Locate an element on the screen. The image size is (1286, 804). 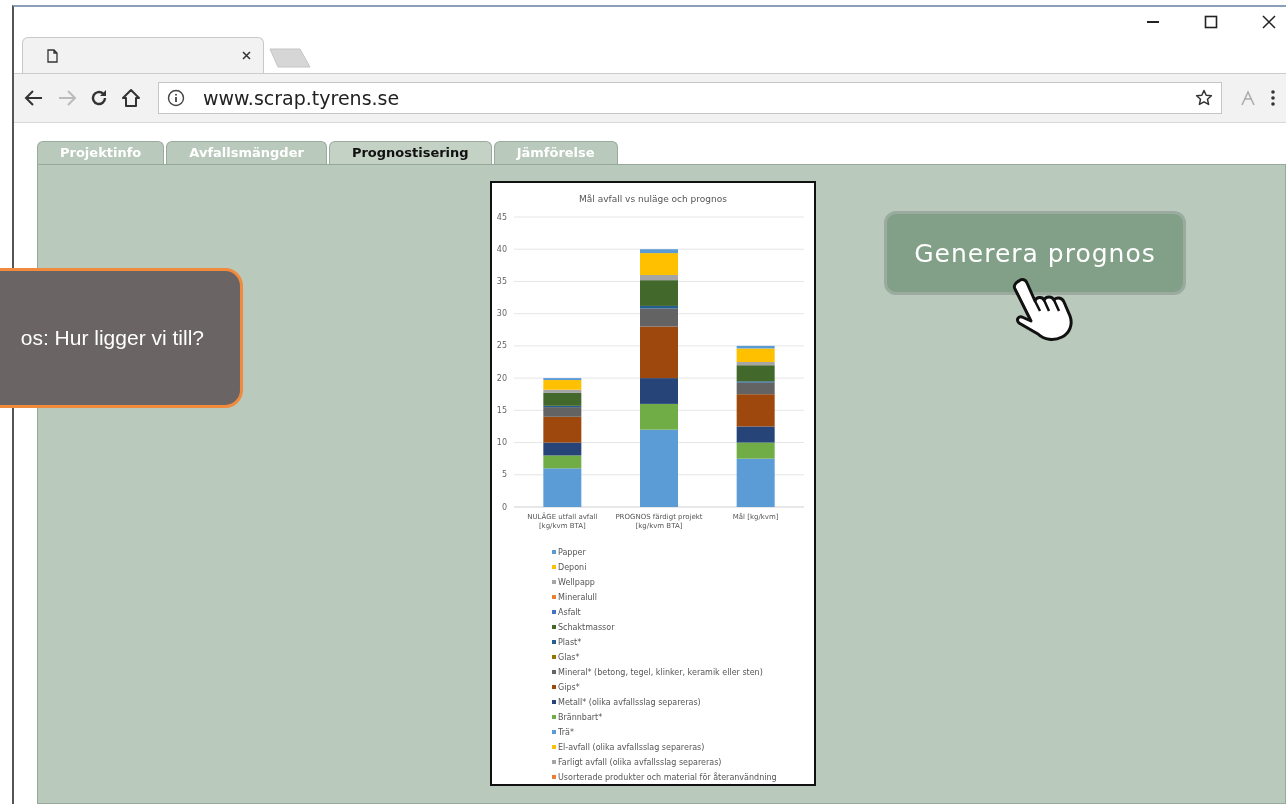
legend-label: Papper is located at coordinates (572, 552).